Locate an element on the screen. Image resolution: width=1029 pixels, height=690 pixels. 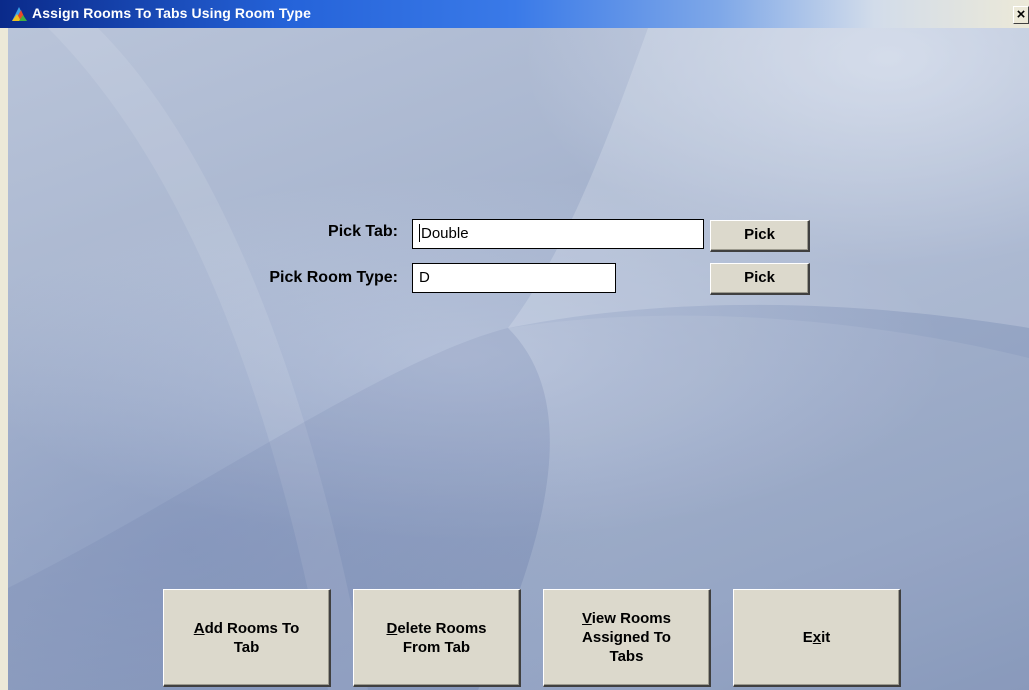
exit-button: Exit is located at coordinates (817, 638).